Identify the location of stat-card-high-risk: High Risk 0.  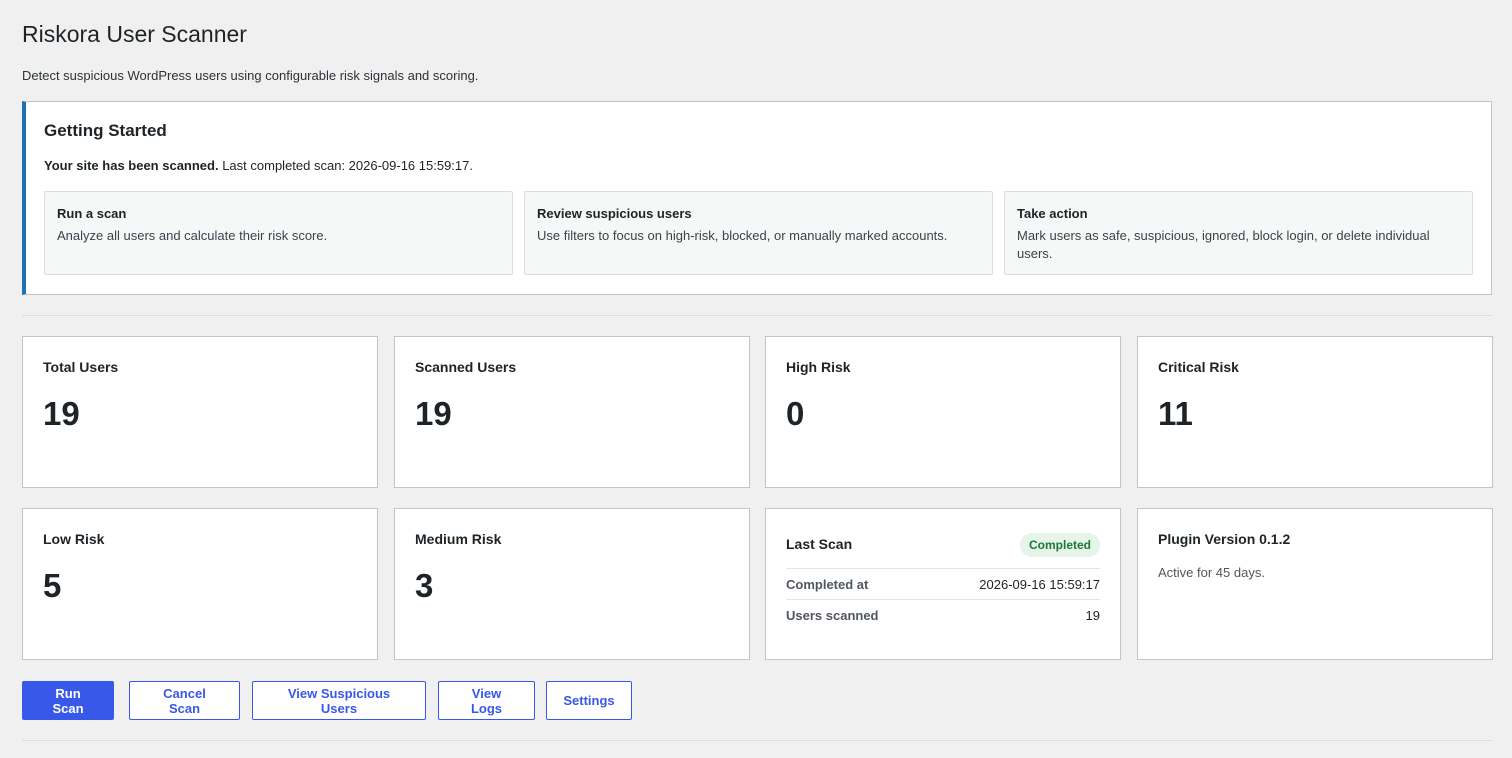
(943, 412).